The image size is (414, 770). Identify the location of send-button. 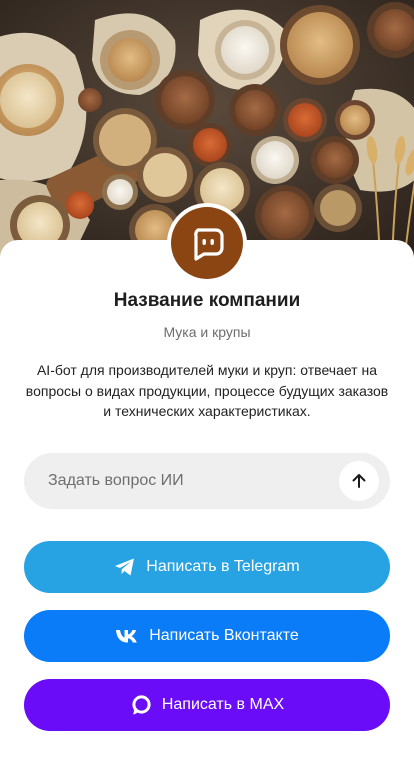
(359, 481).